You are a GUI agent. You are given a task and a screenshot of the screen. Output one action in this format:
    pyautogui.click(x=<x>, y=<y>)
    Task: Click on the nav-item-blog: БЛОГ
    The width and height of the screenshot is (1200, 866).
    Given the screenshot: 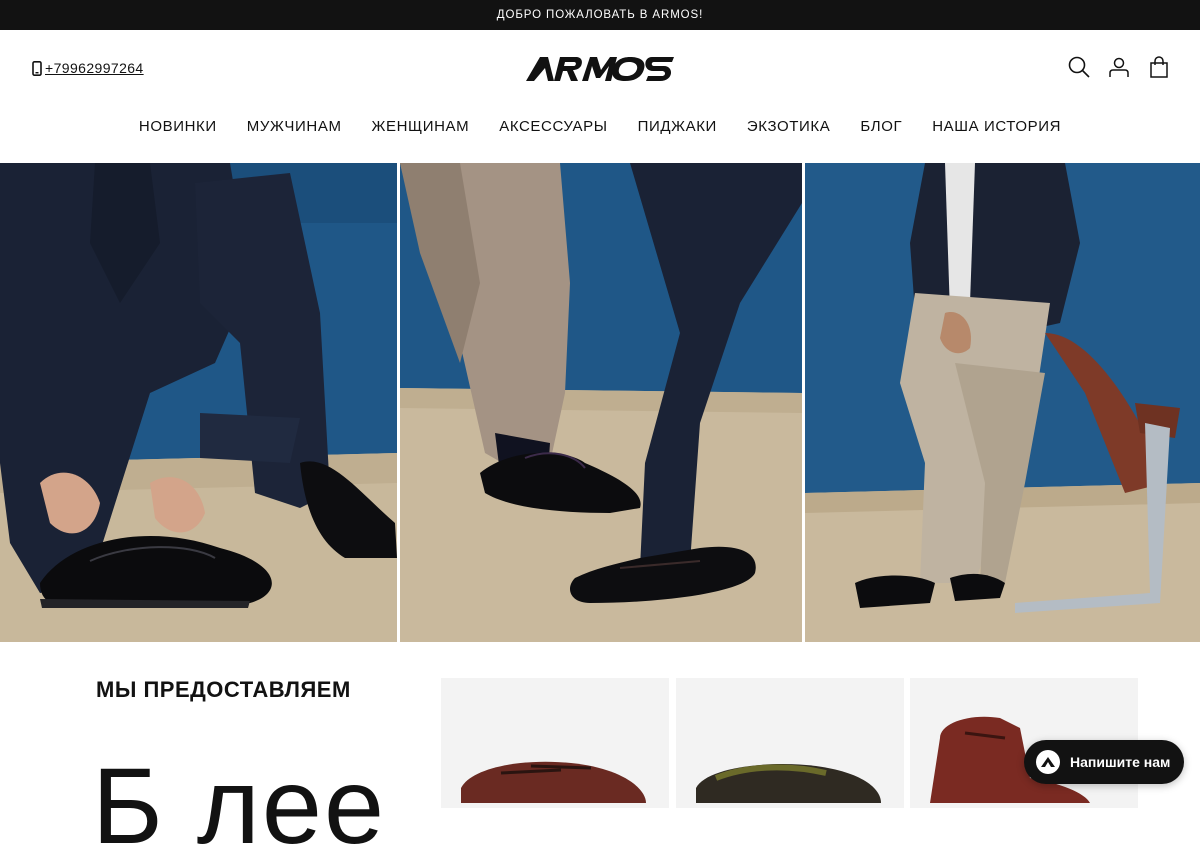 What is the action you would take?
    pyautogui.click(x=881, y=127)
    